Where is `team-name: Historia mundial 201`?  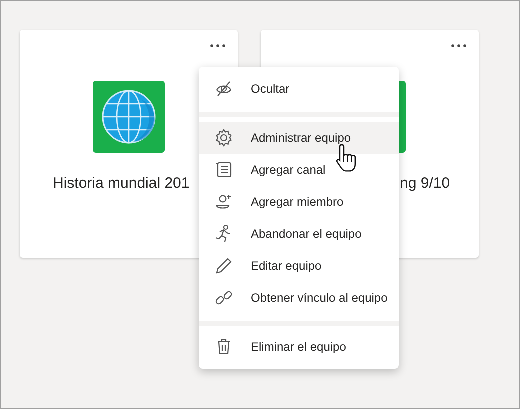 team-name: Historia mundial 201 is located at coordinates (121, 183).